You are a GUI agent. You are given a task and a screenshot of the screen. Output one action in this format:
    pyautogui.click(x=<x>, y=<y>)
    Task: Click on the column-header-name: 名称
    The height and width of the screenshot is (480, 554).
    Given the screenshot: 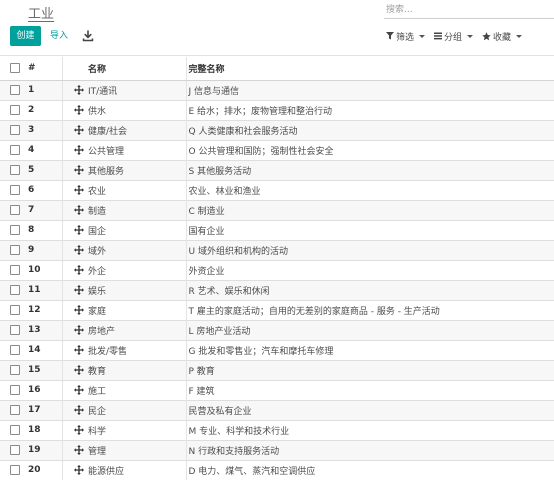 What is the action you would take?
    pyautogui.click(x=136, y=69)
    